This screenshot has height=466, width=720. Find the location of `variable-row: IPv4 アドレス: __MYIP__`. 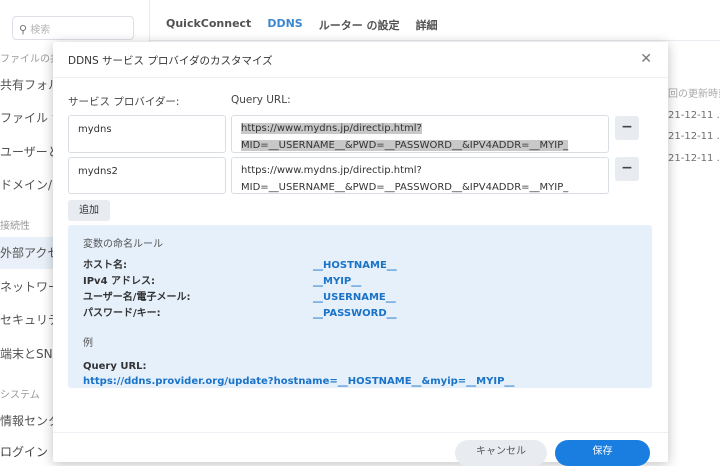

variable-row: IPv4 アドレス: __MYIP__ is located at coordinates (222, 281).